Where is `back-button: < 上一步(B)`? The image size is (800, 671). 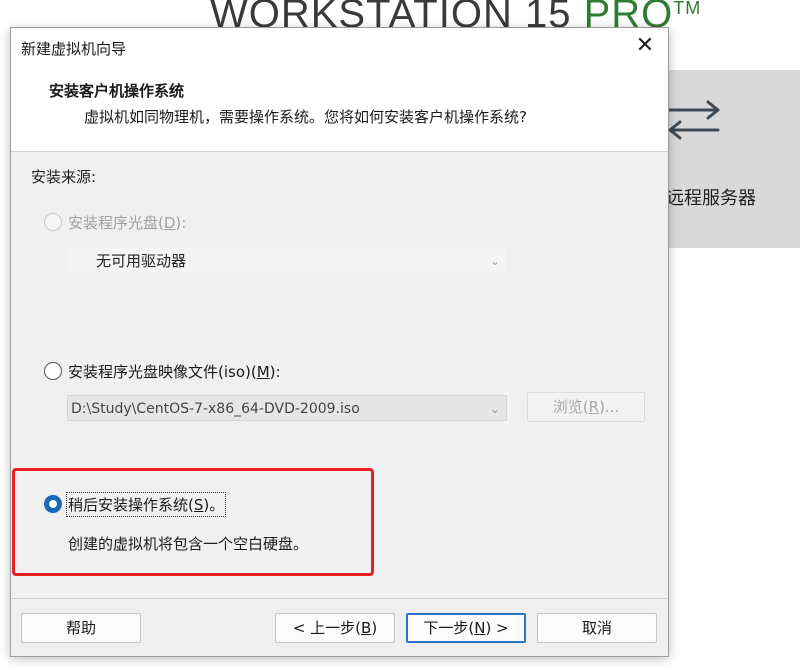
back-button: < 上一步(B) is located at coordinates (335, 628).